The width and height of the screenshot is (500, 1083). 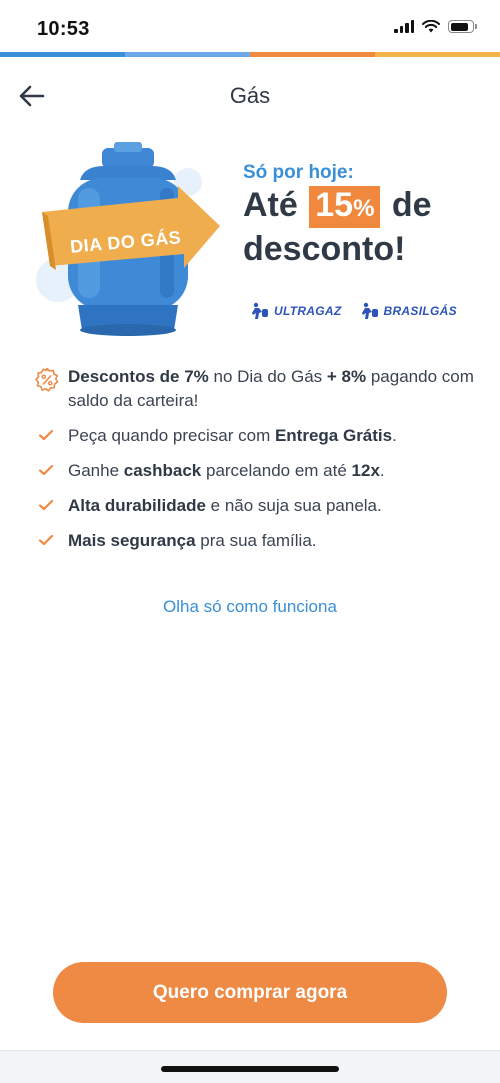 I want to click on feature-item-cashback: Ganhe cashback parcelando em até 12x., so click(x=254, y=471).